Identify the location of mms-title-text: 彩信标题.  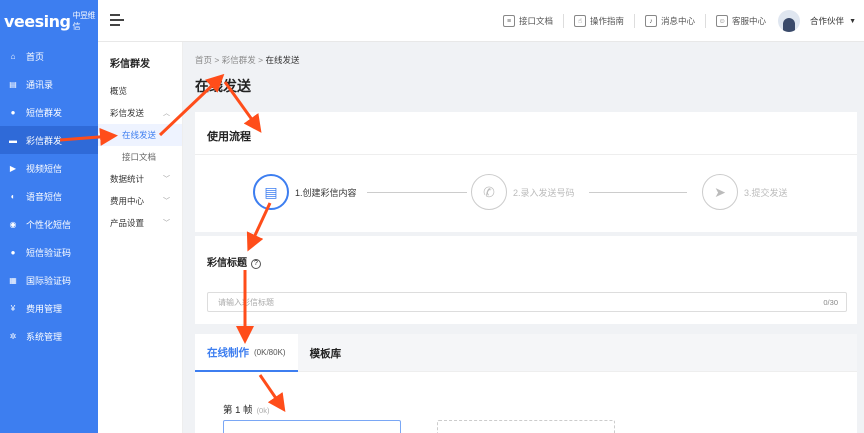
(227, 263).